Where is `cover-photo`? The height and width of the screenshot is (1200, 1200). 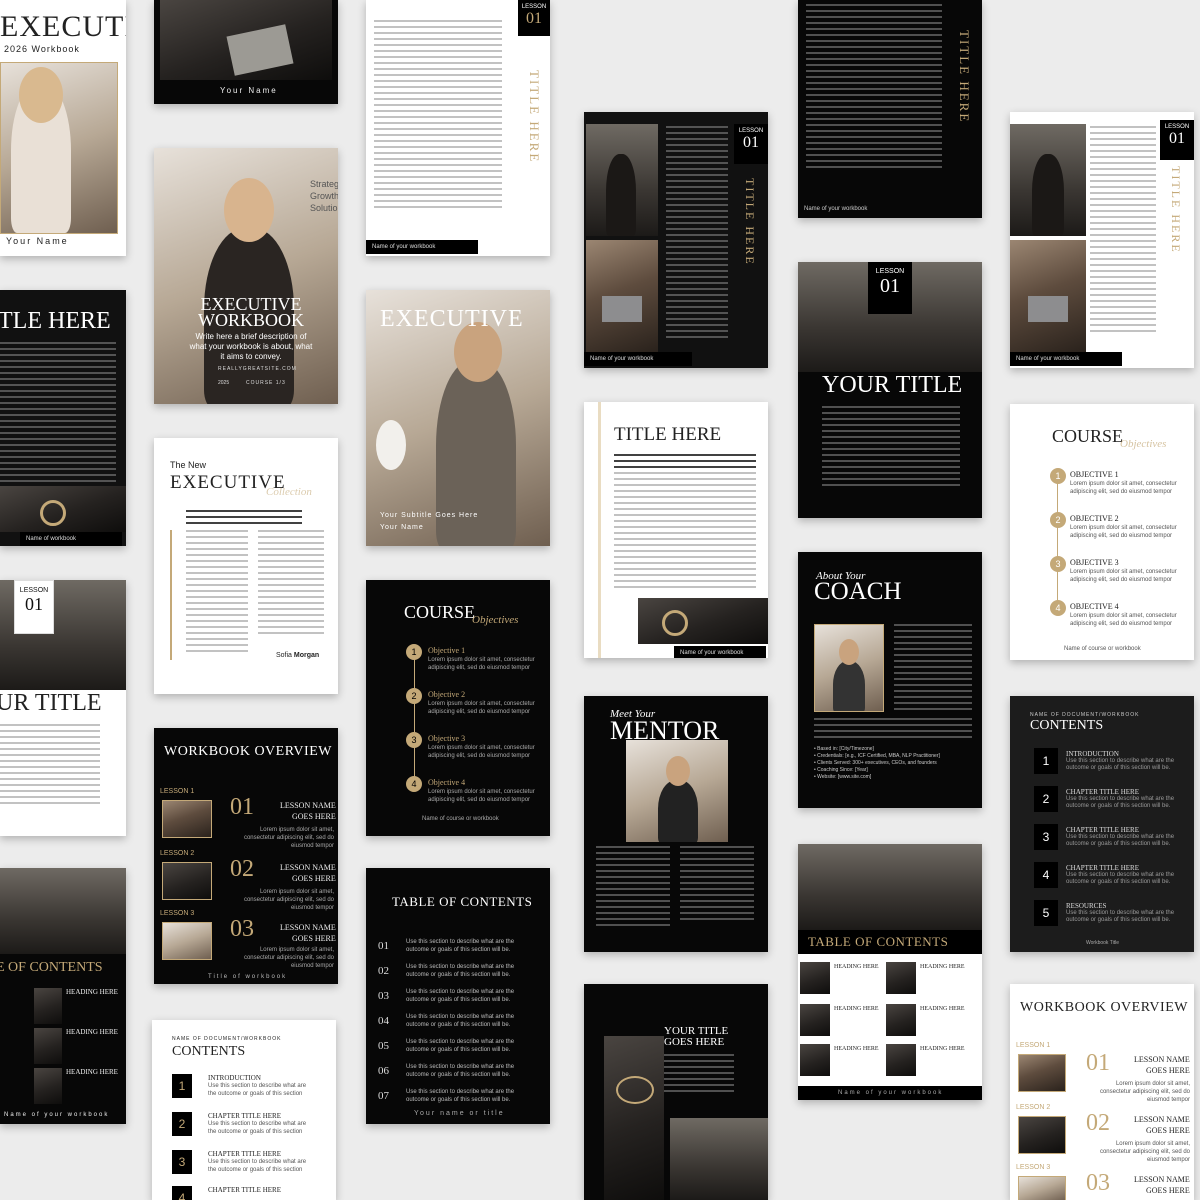 cover-photo is located at coordinates (59, 148).